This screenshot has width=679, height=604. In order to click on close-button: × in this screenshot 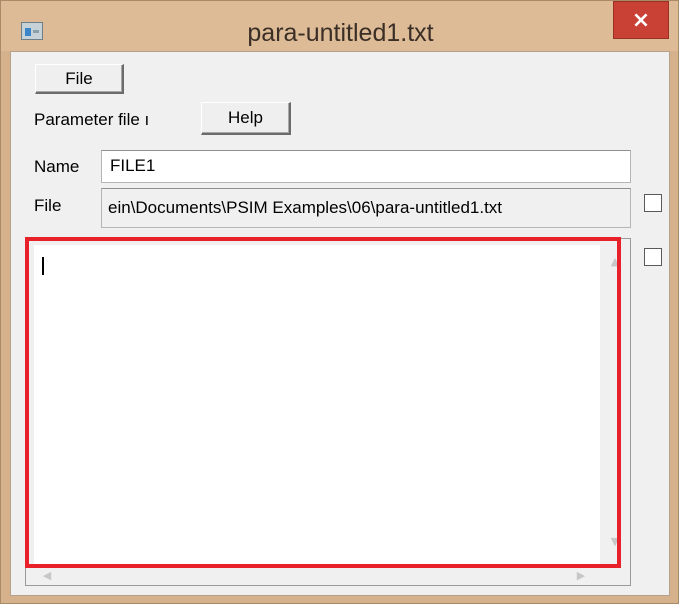, I will do `click(641, 20)`.